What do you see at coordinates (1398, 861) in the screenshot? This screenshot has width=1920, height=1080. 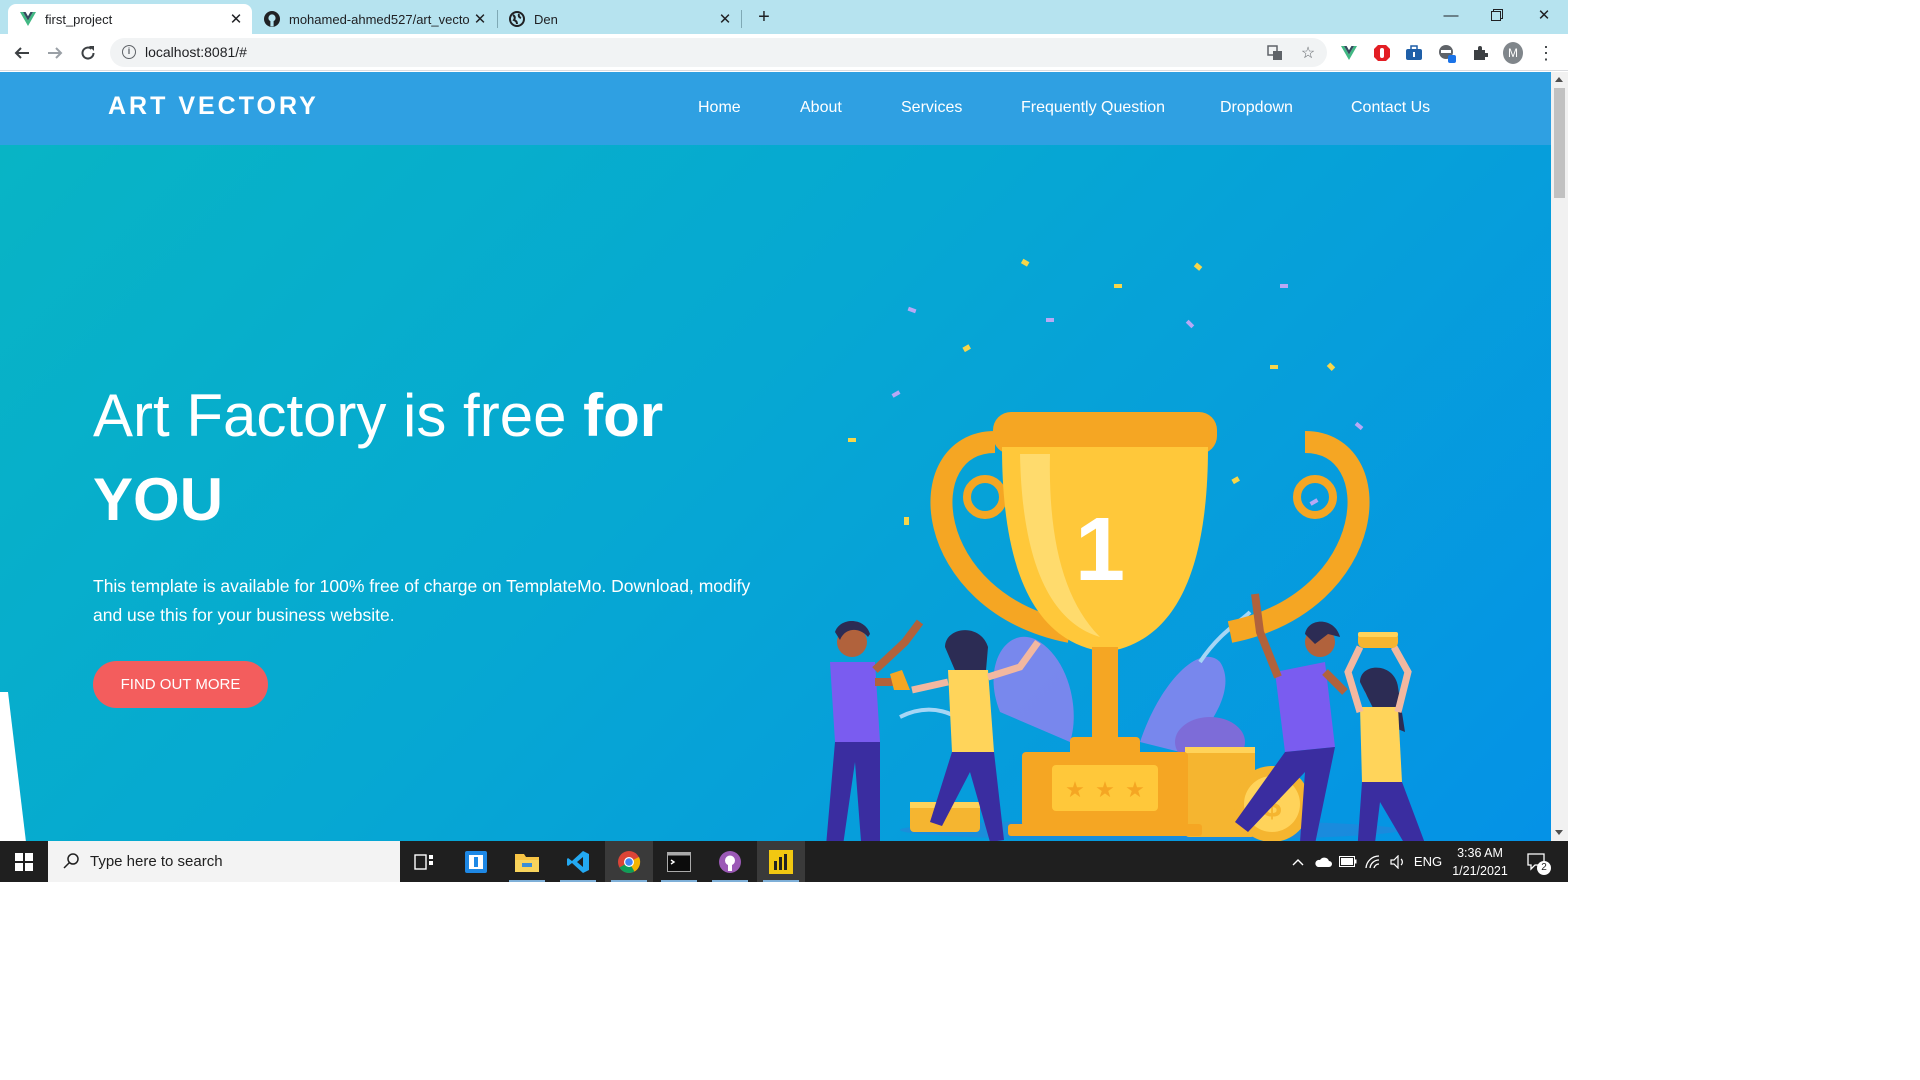 I see `volume-icon` at bounding box center [1398, 861].